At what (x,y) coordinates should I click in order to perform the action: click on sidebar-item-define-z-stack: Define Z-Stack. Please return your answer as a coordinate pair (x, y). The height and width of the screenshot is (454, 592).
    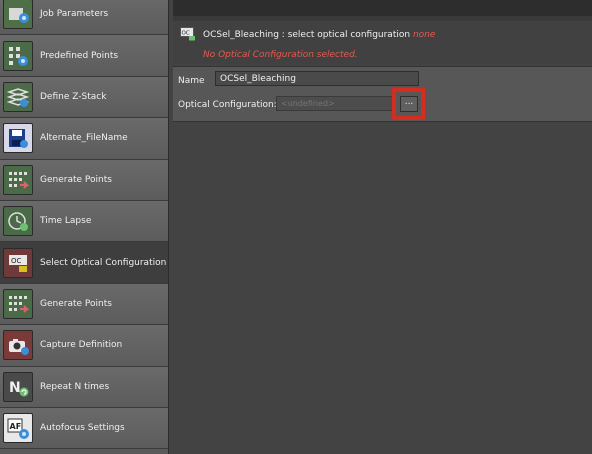
    Looking at the image, I should click on (84, 97).